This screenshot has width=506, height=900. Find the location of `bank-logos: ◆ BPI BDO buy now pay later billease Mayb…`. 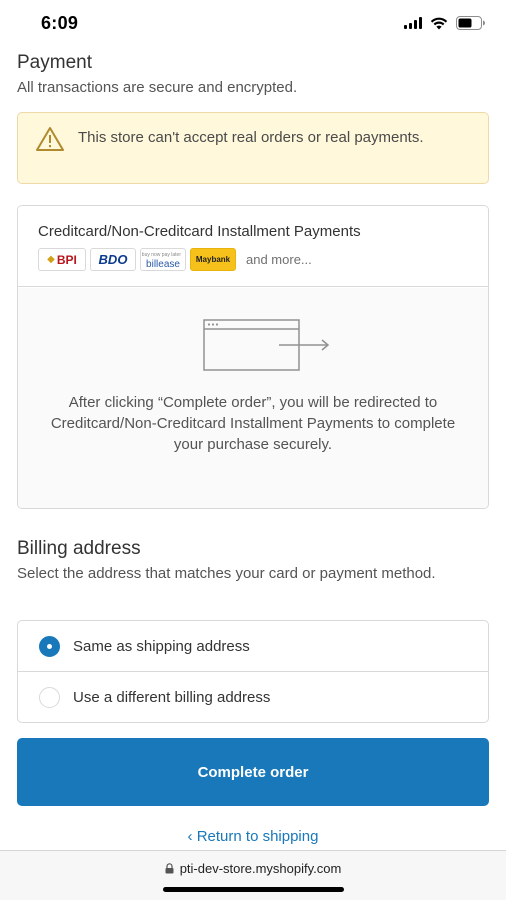

bank-logos: ◆ BPI BDO buy now pay later billease Mayb… is located at coordinates (175, 259).